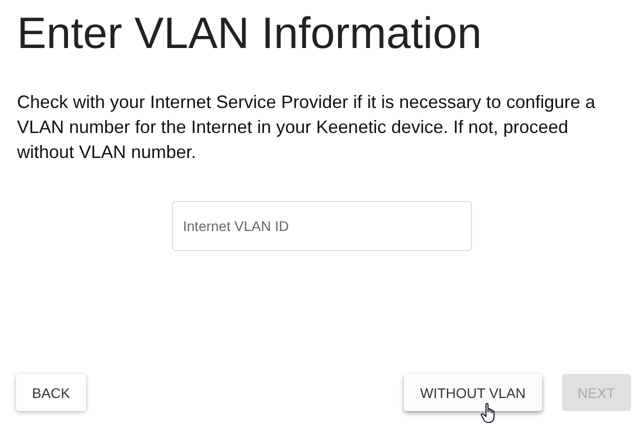 This screenshot has width=644, height=442. I want to click on without-vlan-button: WITHOUT VLAN, so click(473, 392).